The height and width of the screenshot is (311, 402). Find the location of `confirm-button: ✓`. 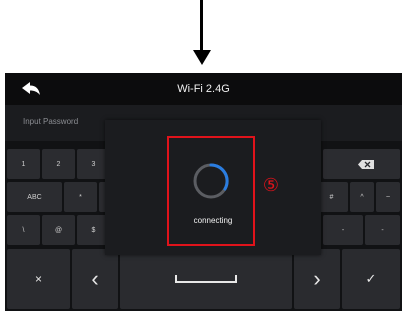

confirm-button: ✓ is located at coordinates (371, 279).